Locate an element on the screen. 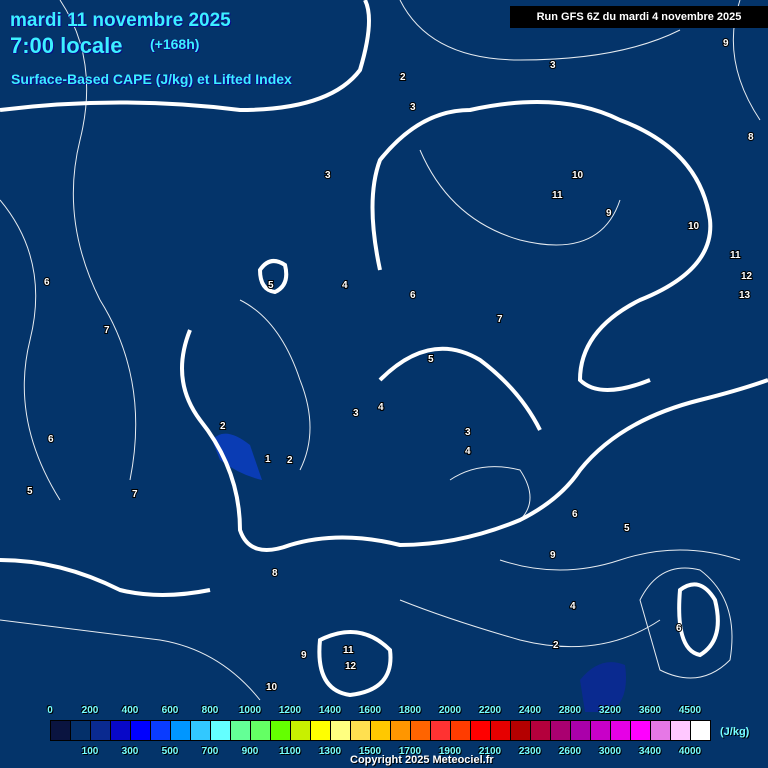  forecast-lead-time: (+168h) is located at coordinates (175, 44).